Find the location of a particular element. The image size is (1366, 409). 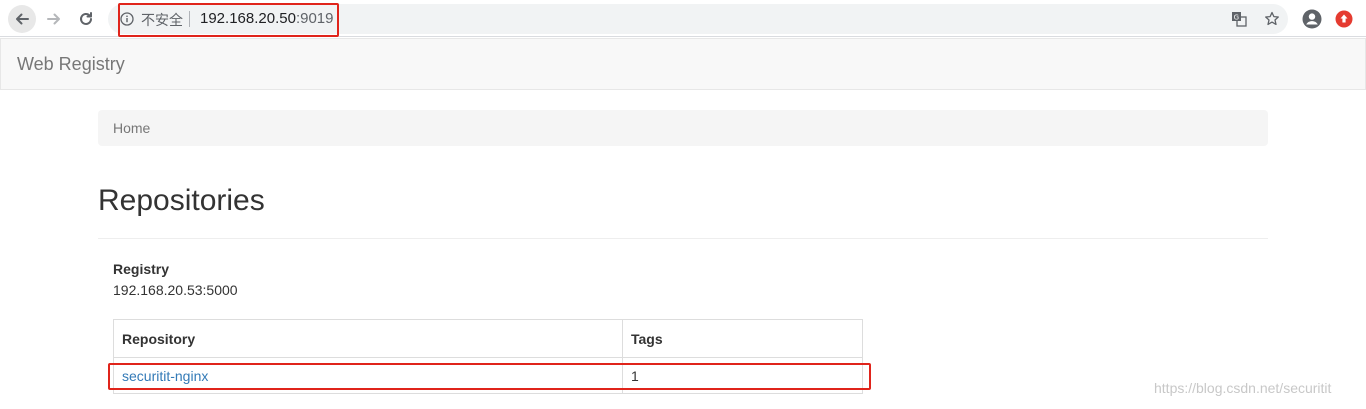

repository-link: securitit-nginx is located at coordinates (165, 376).